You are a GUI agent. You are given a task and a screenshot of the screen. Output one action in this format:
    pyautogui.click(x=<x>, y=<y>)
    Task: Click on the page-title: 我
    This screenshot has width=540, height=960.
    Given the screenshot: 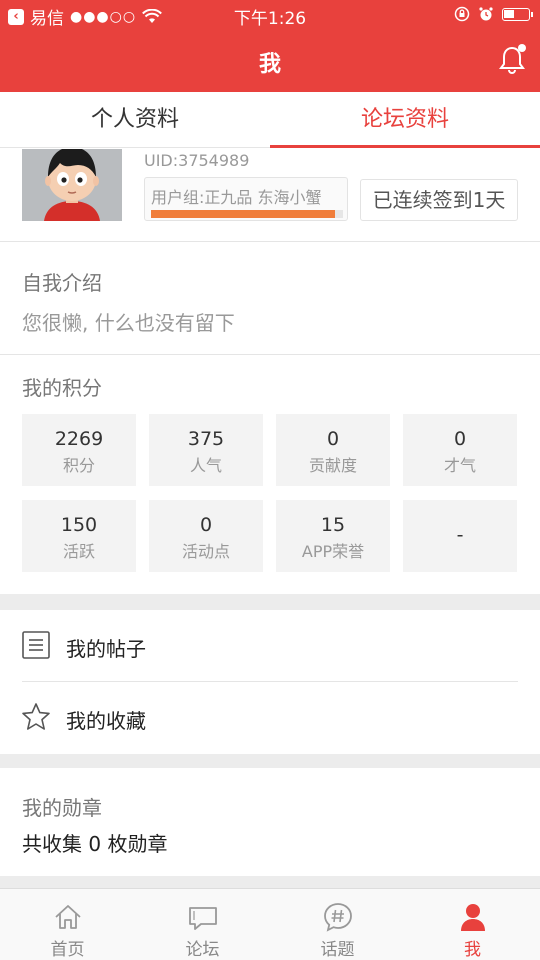 What is the action you would take?
    pyautogui.click(x=269, y=64)
    